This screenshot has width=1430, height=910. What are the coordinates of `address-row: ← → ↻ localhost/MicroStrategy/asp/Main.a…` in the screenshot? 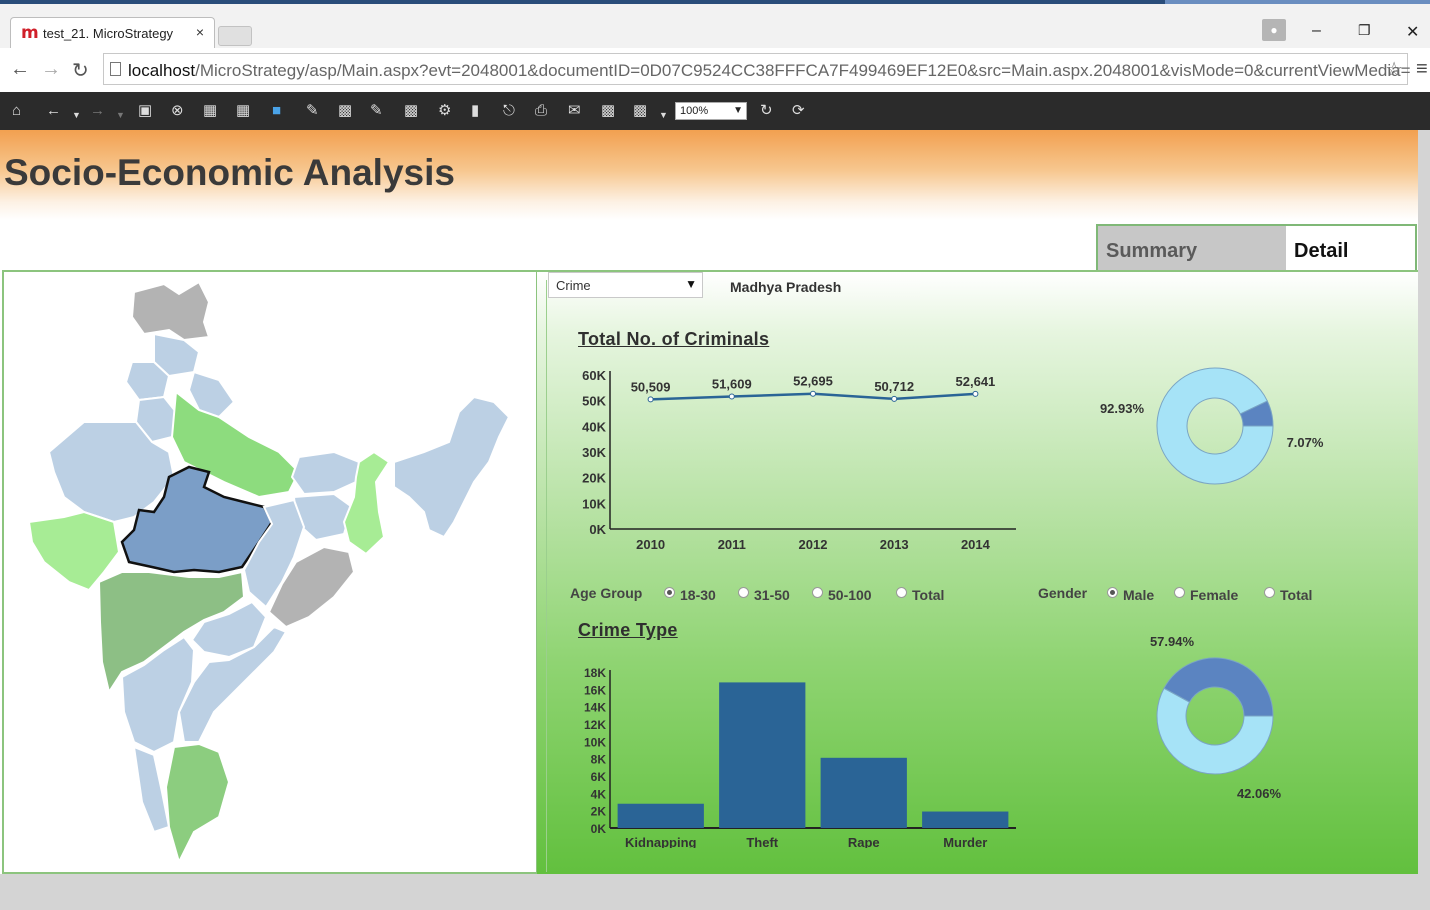 It's located at (715, 70).